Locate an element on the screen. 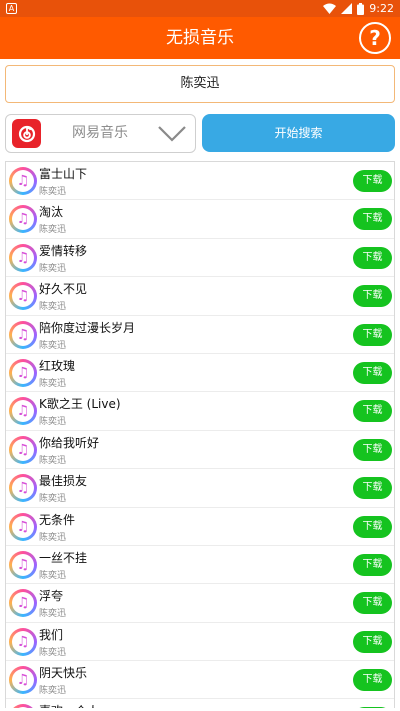 The height and width of the screenshot is (711, 400). chevron-down-icon is located at coordinates (172, 134).